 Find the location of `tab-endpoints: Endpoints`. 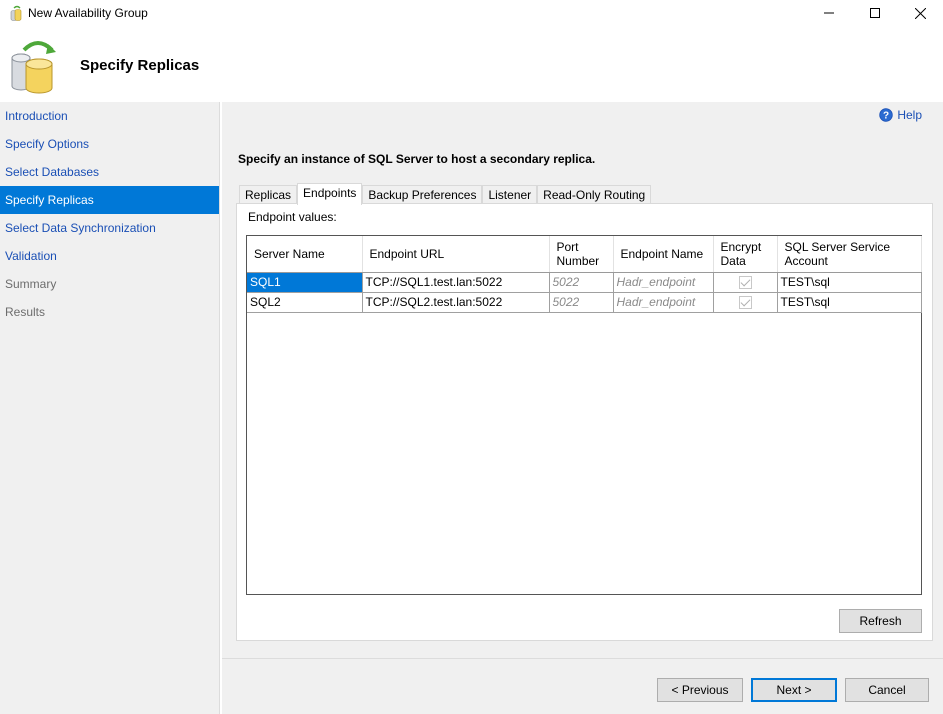

tab-endpoints: Endpoints is located at coordinates (330, 194).